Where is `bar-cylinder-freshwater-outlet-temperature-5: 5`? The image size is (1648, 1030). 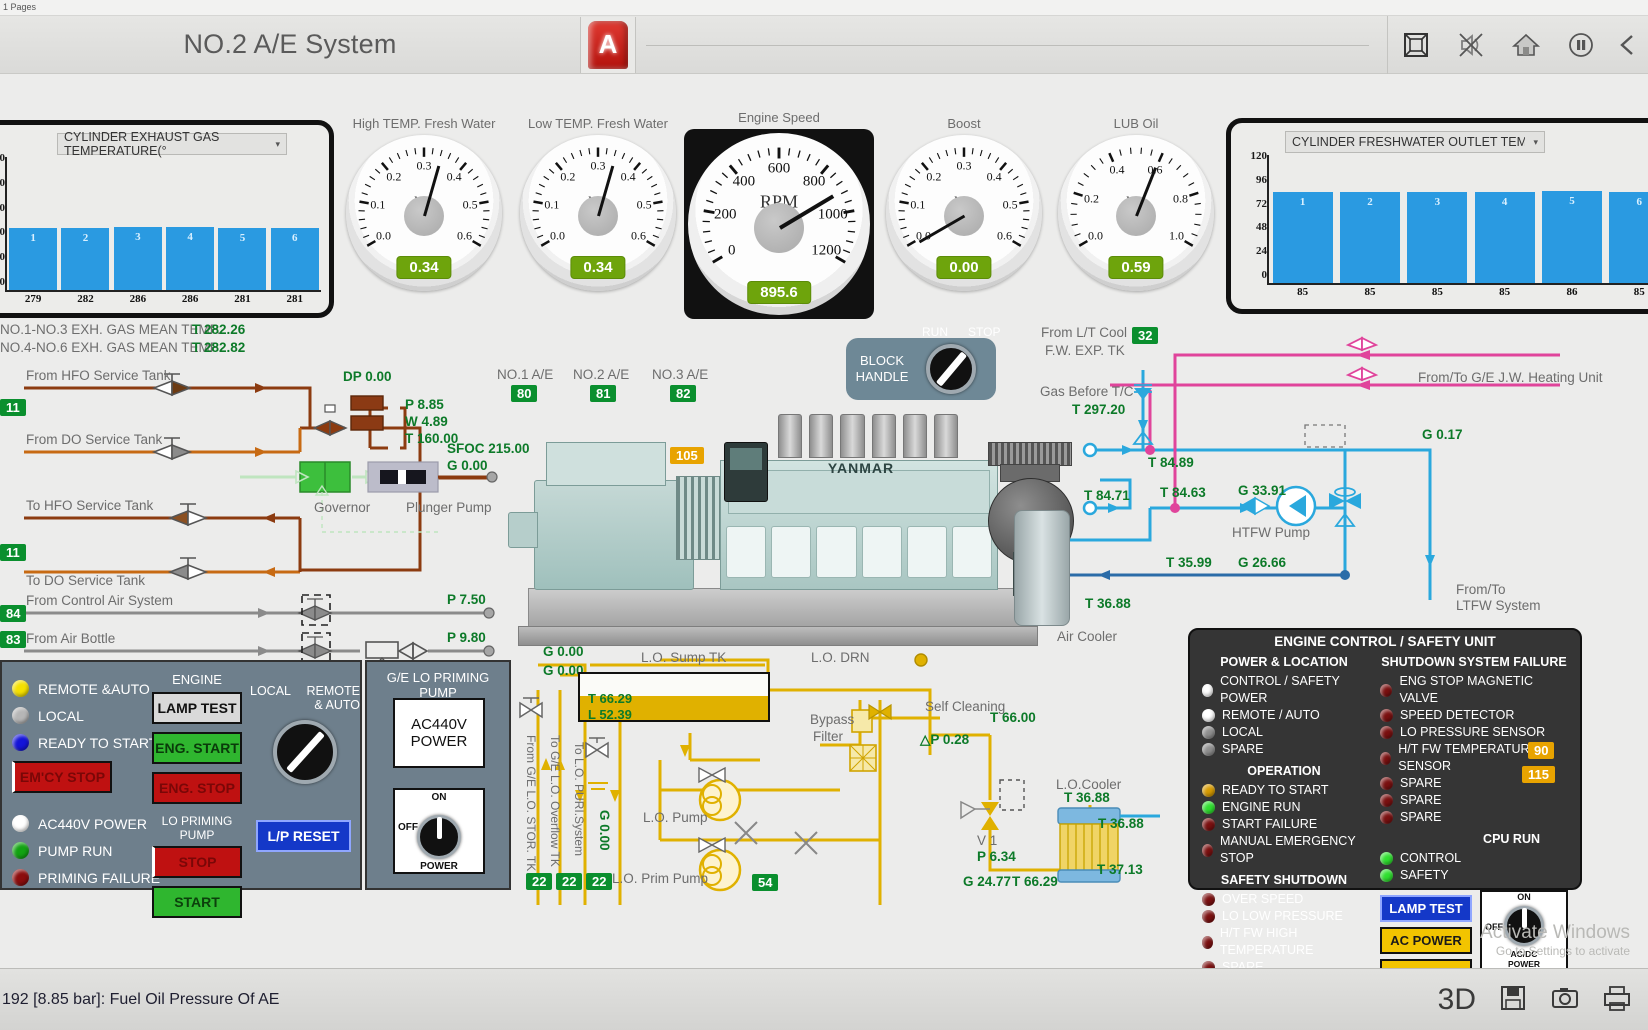 bar-cylinder-freshwater-outlet-temperature-5: 5 is located at coordinates (1571, 237).